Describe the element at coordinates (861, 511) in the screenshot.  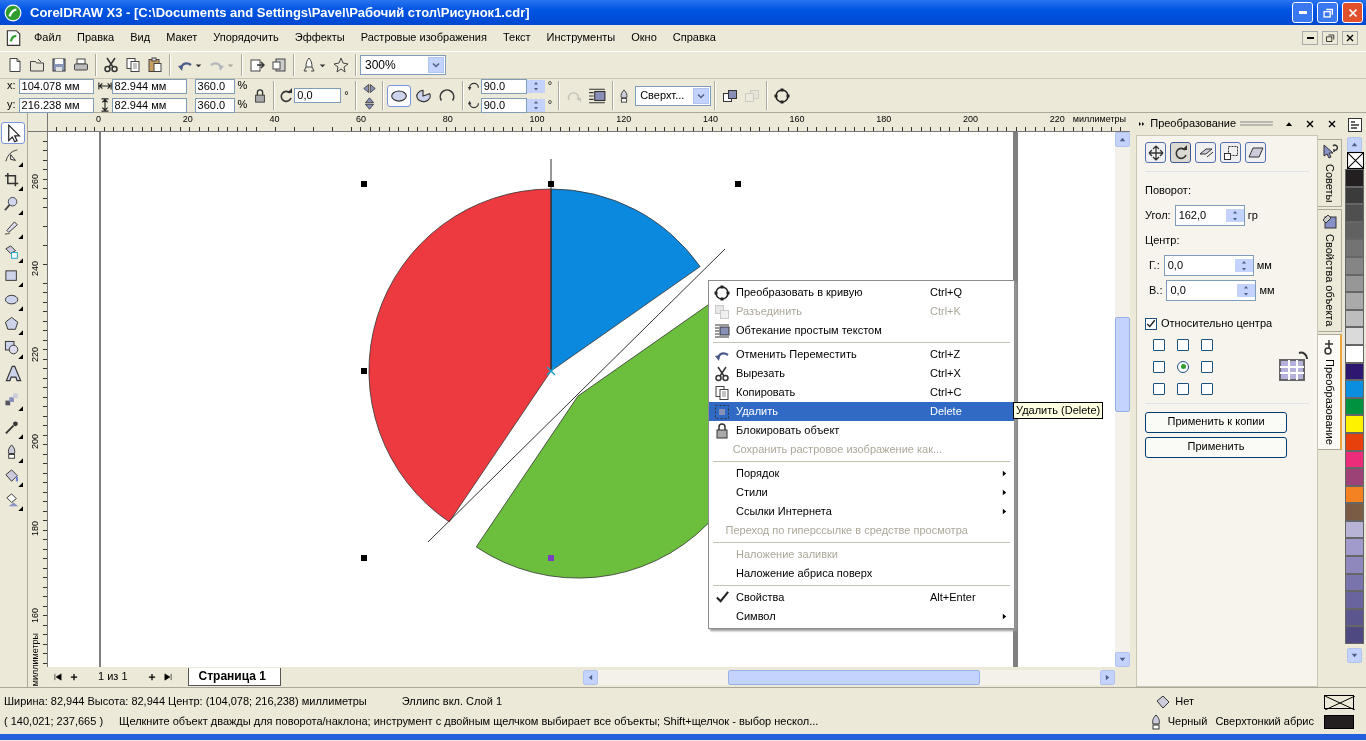
I see `menu-item: Ссылки Интернета` at that location.